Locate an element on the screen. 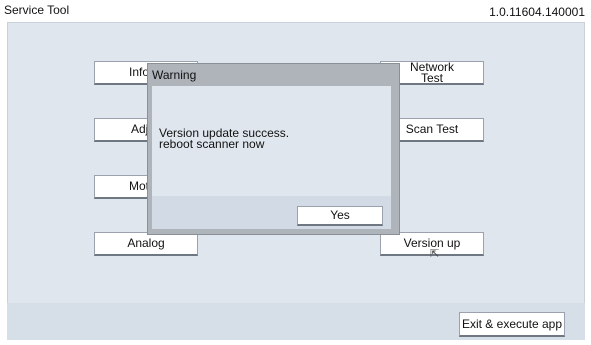  version-label: 1.0.11604.140001 is located at coordinates (537, 12).